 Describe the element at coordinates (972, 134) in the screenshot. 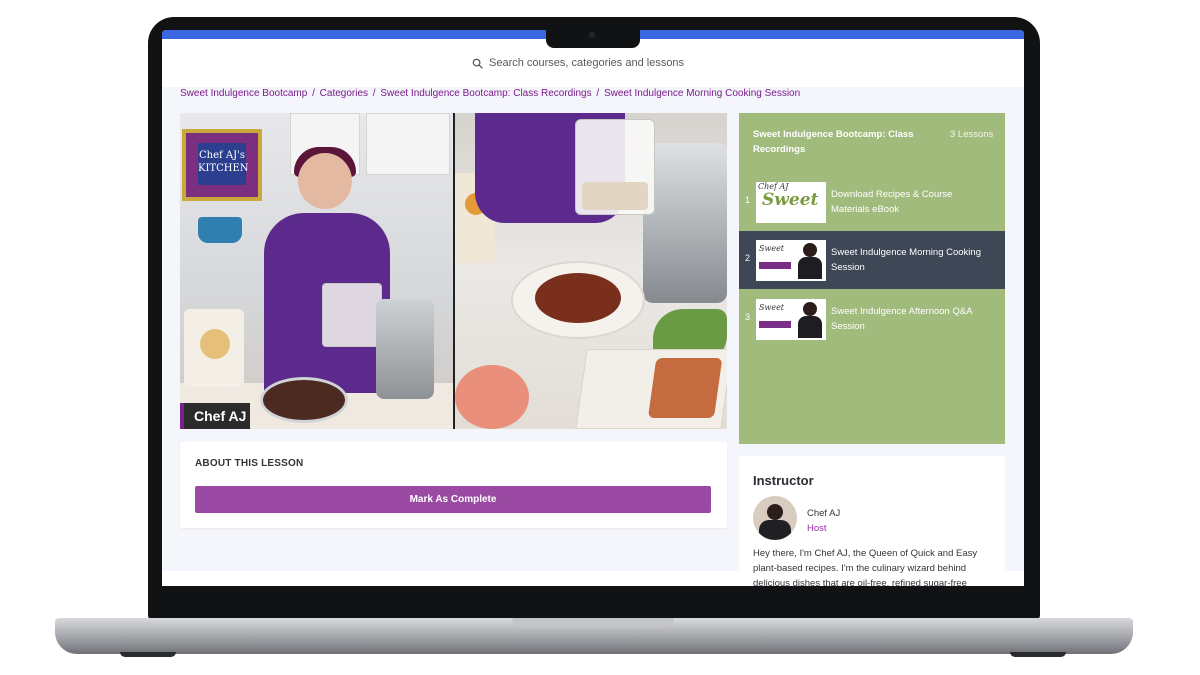

I see `lesson-count: 3 Lessons` at that location.